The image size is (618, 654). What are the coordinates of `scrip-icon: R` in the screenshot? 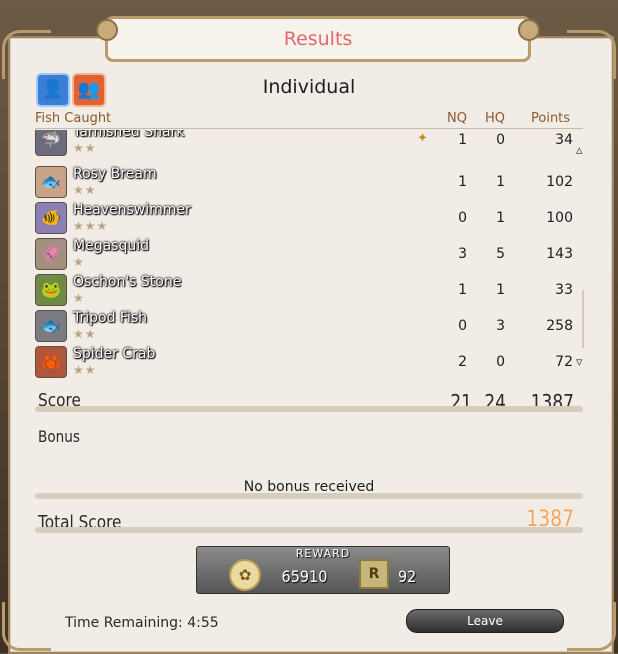 It's located at (374, 574).